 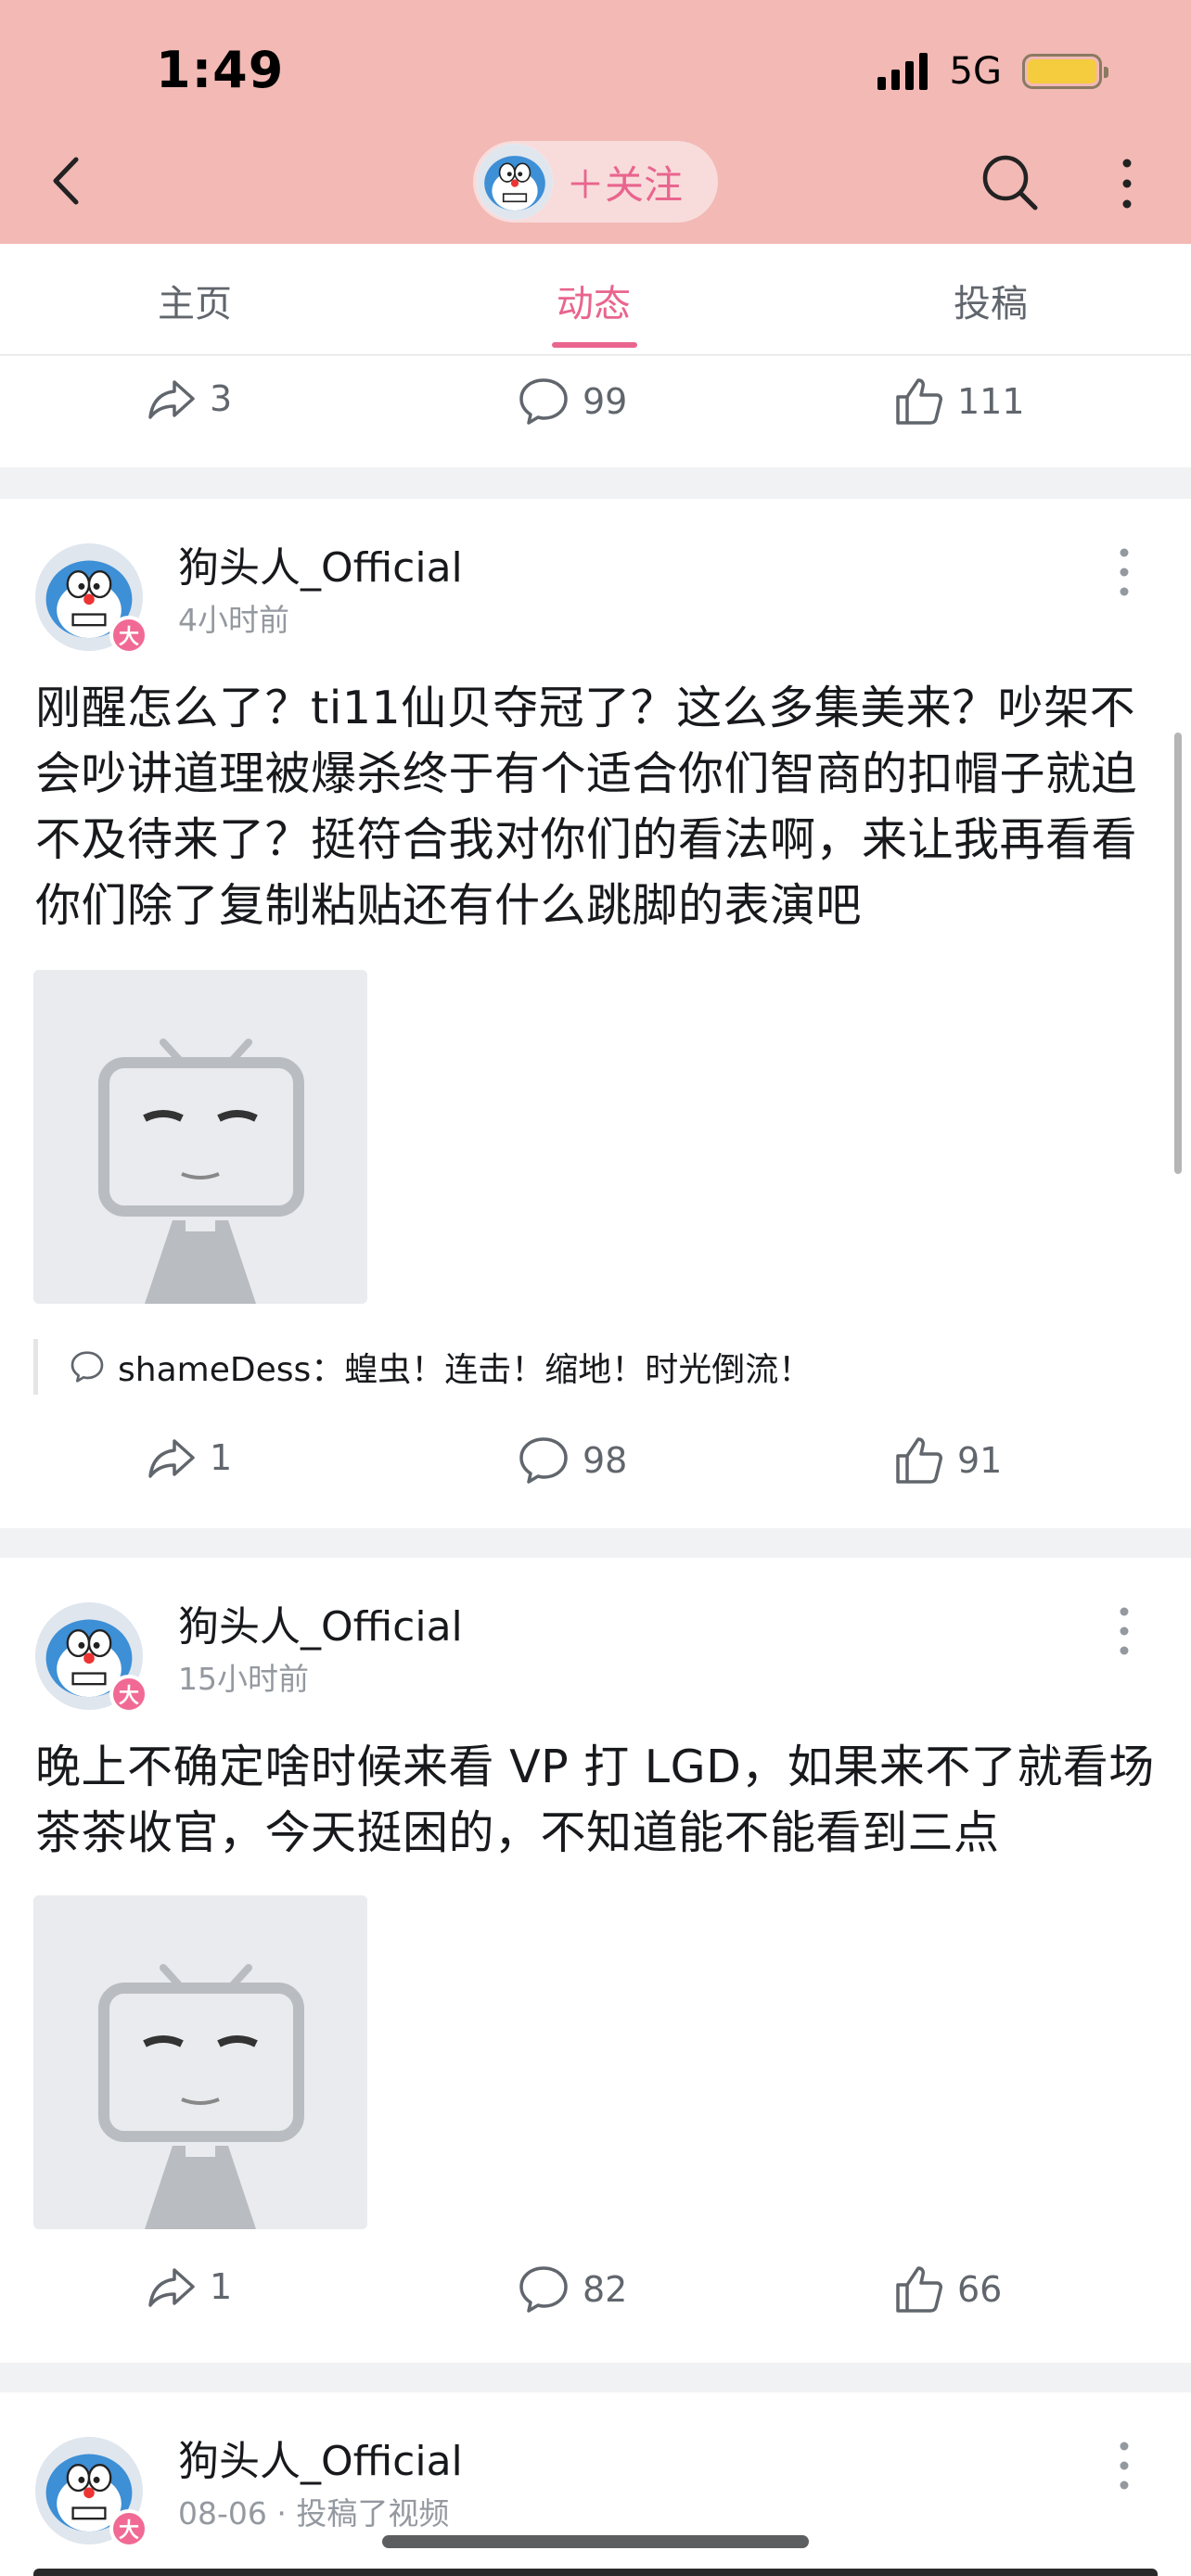 I want to click on like-button: 91, so click(x=948, y=1460).